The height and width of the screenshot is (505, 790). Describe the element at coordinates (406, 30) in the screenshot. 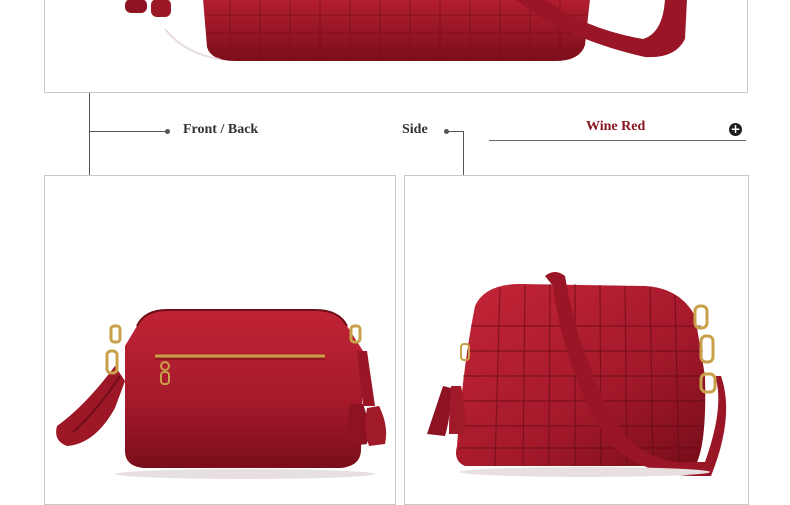

I see `handbag-top-image` at that location.